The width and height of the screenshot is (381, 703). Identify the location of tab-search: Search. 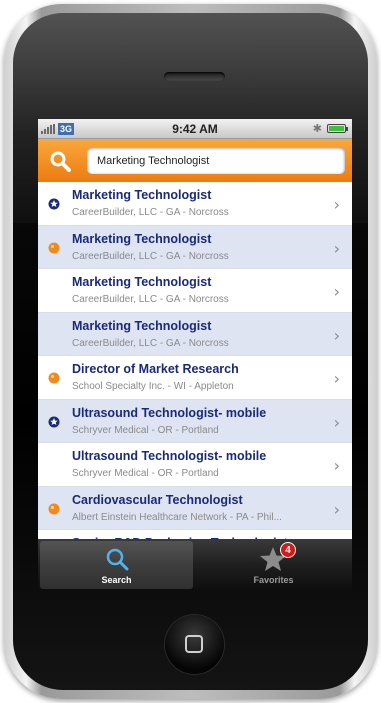
(116, 565).